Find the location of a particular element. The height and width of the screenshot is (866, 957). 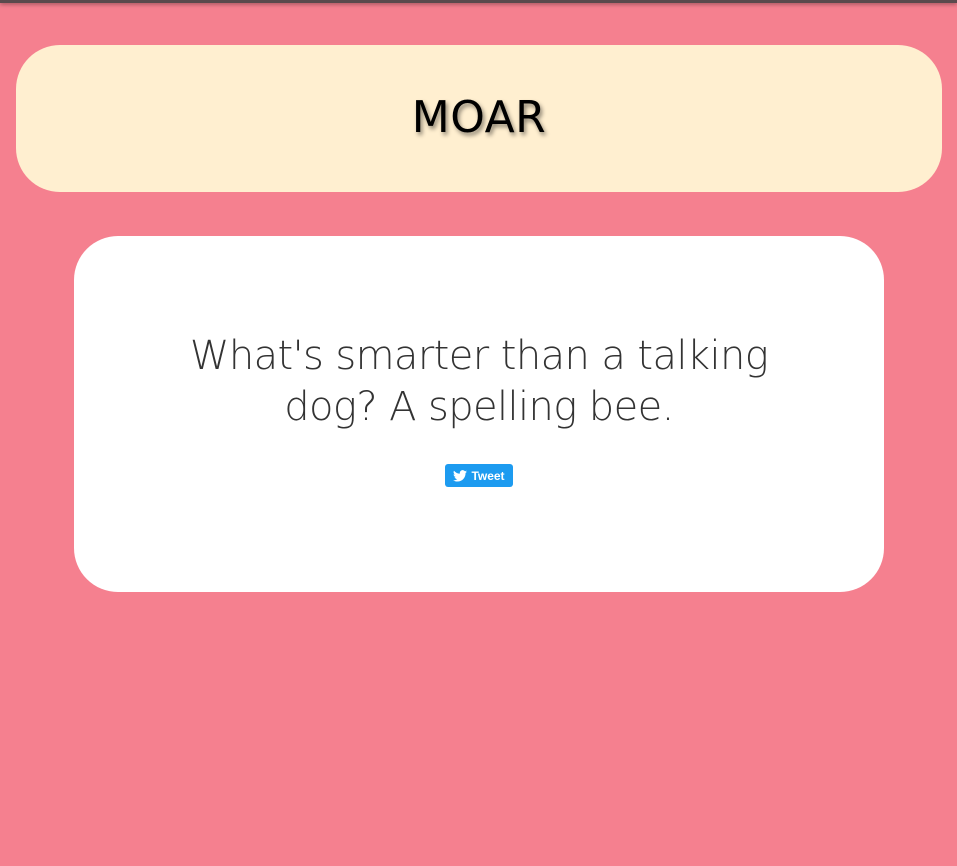

tweet-label: Tweet is located at coordinates (488, 475).